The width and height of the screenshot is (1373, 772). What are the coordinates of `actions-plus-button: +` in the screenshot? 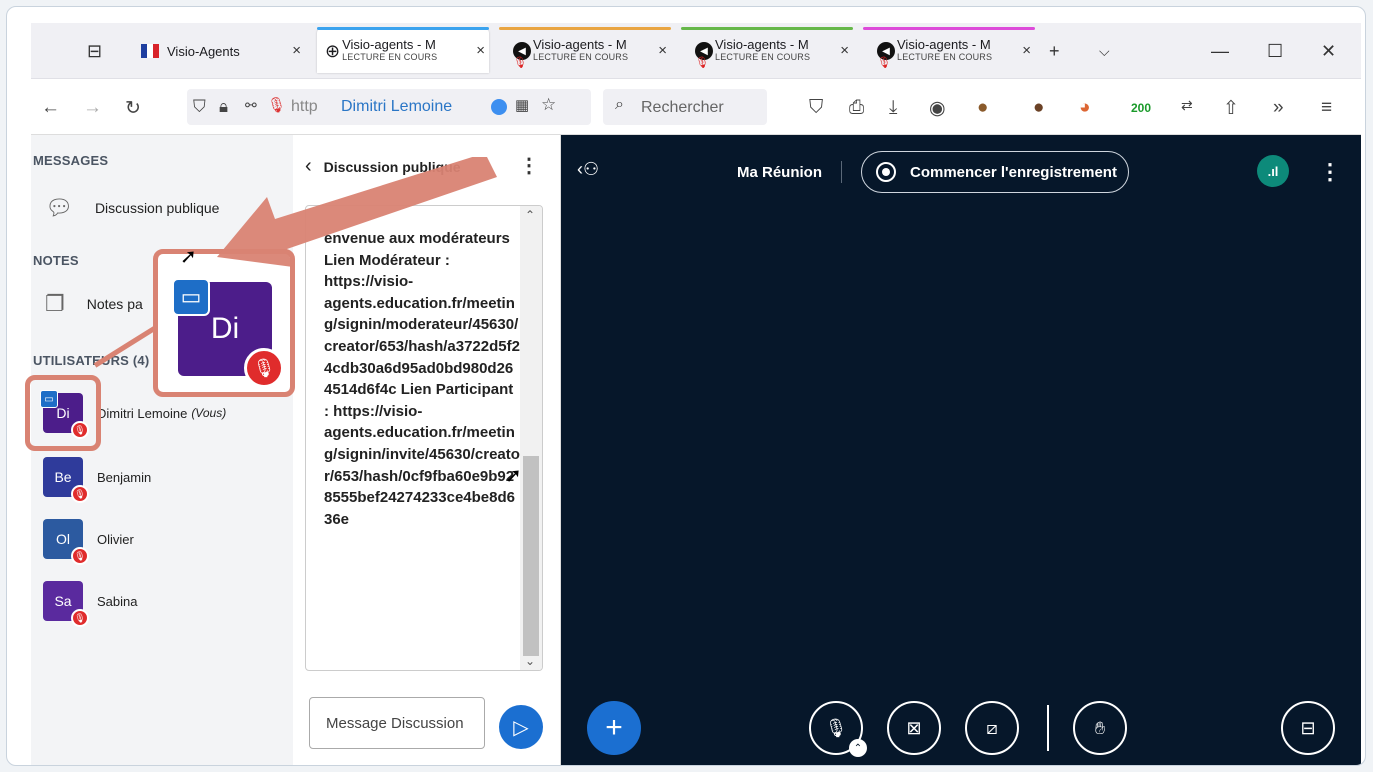 It's located at (614, 728).